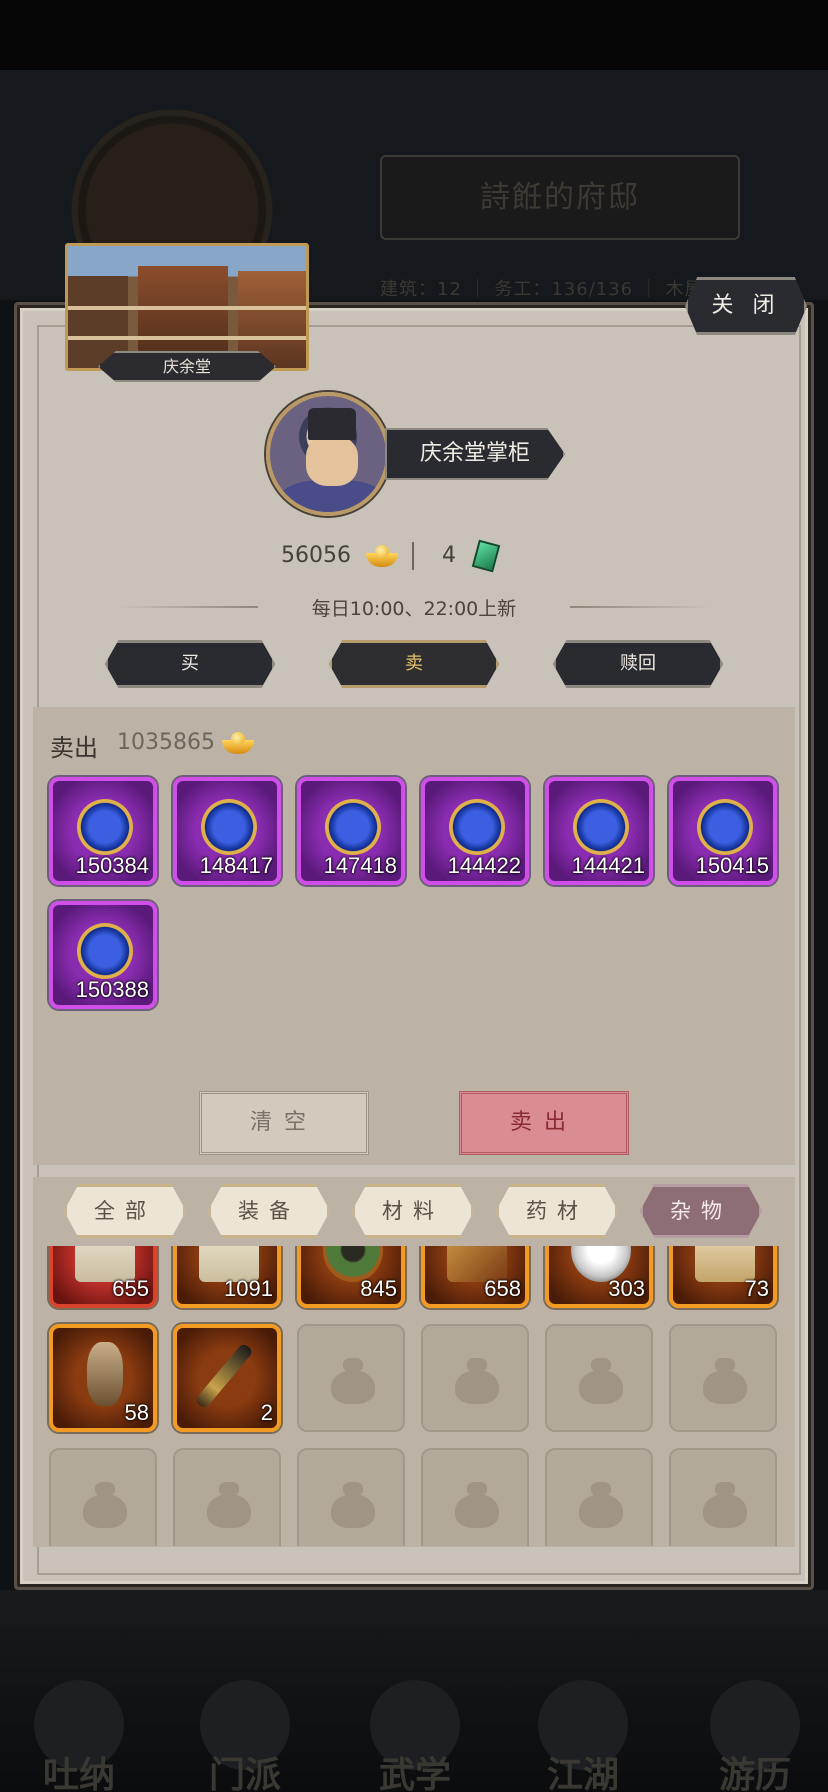 The height and width of the screenshot is (1792, 828). Describe the element at coordinates (608, 865) in the screenshot. I see `item-quantity: 144421` at that location.